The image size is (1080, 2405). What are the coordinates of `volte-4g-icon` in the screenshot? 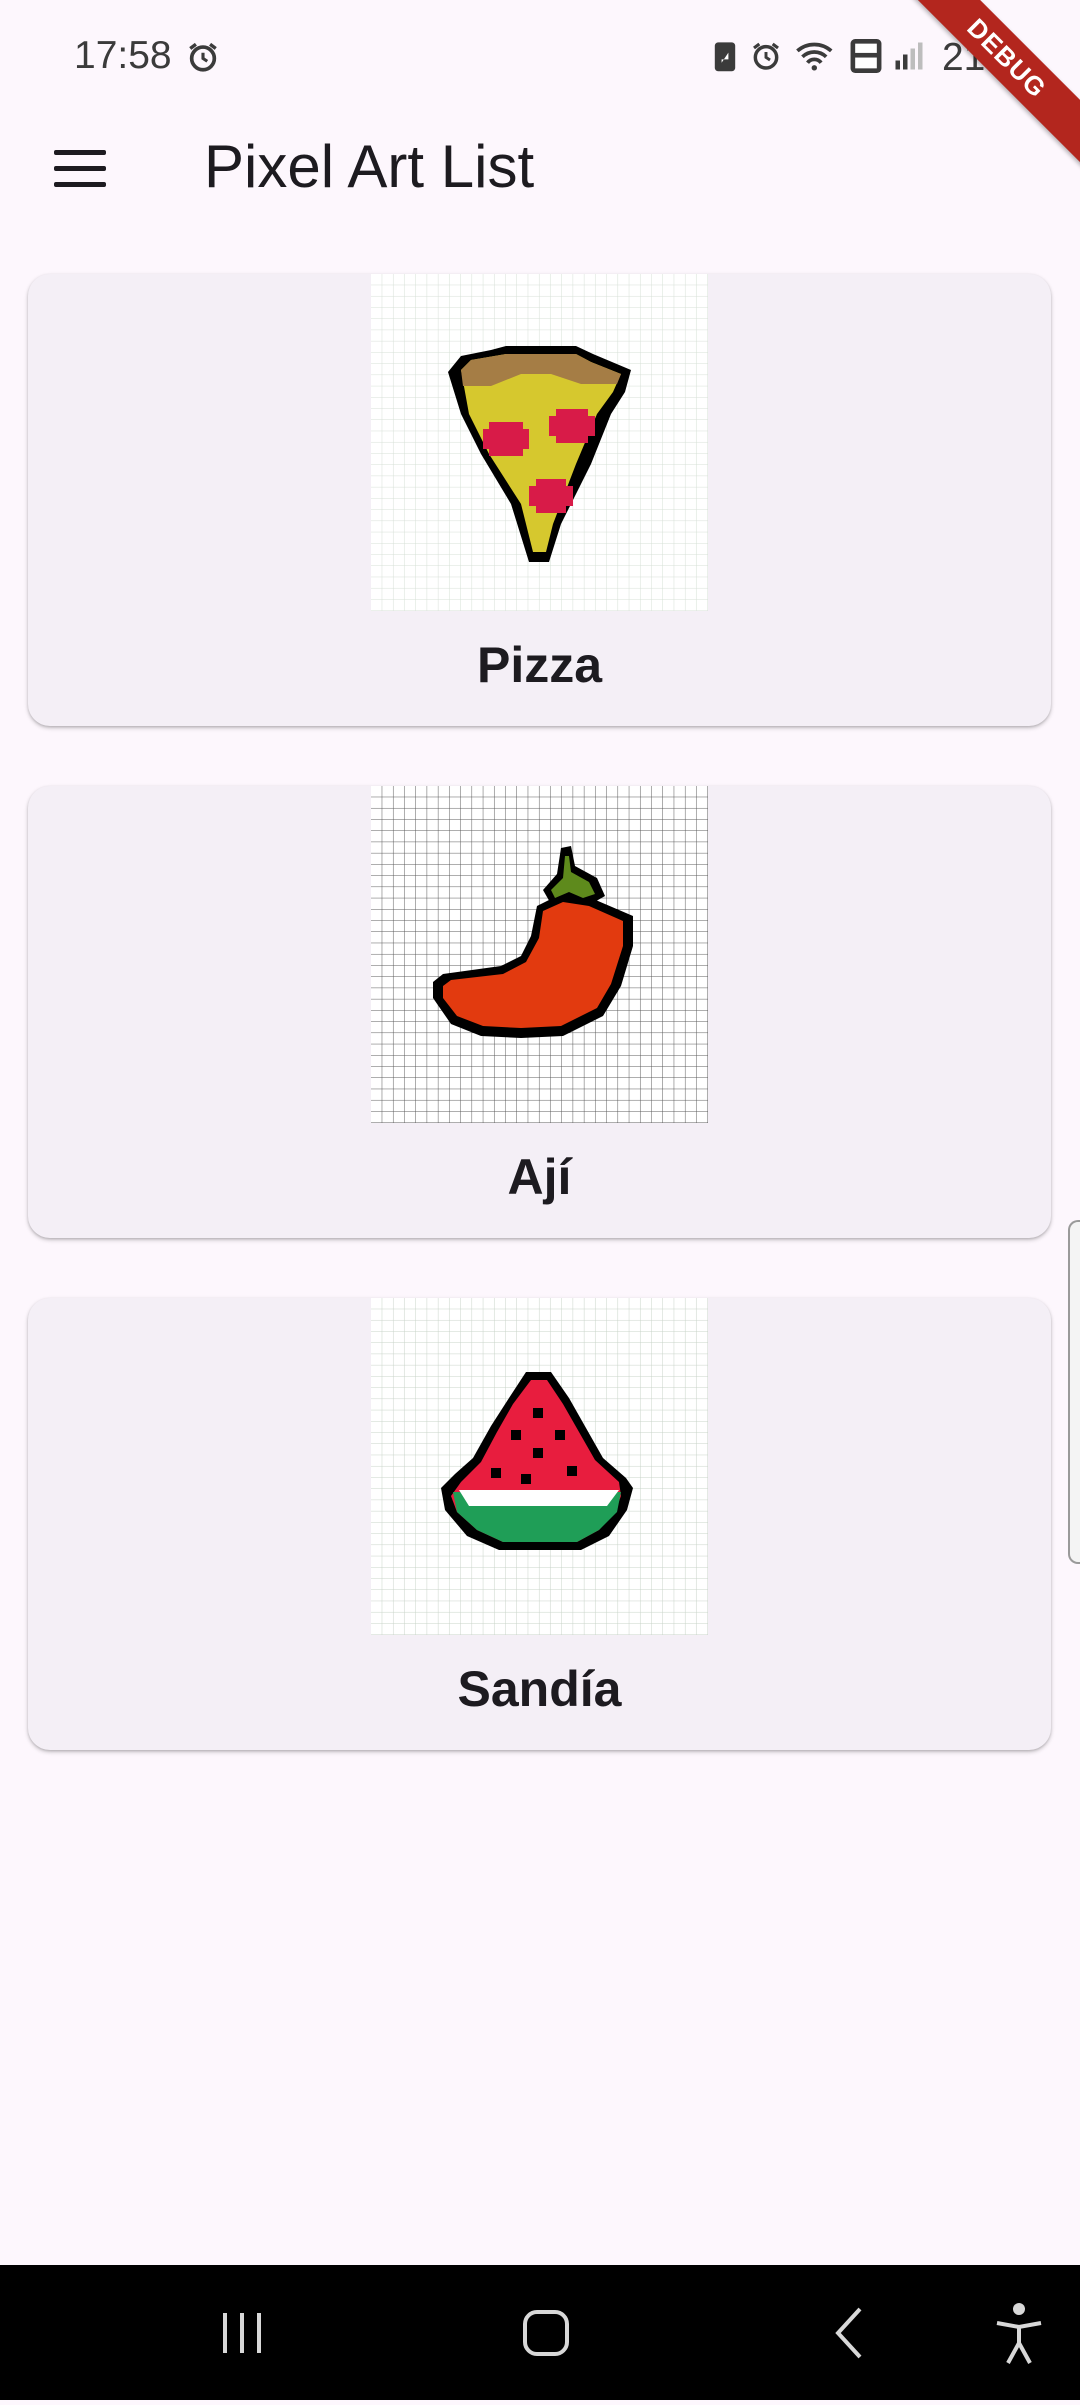 It's located at (866, 58).